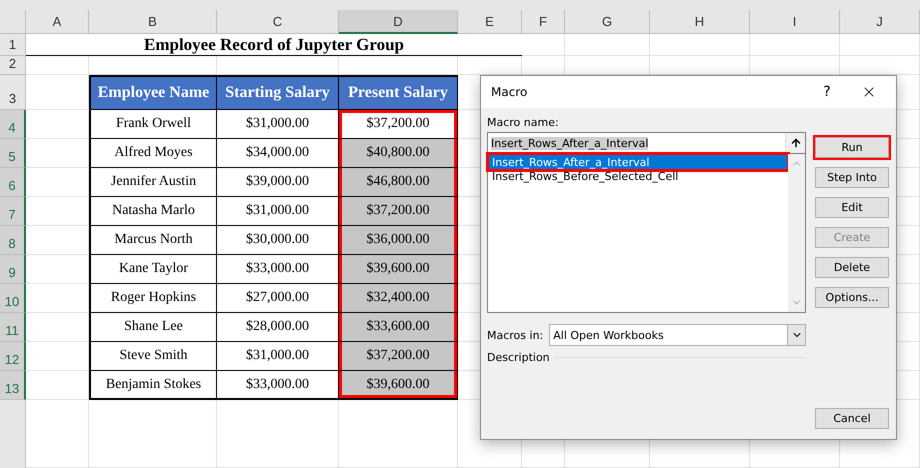 The image size is (920, 468). What do you see at coordinates (153, 298) in the screenshot?
I see `table-cell: Roger Hopkins` at bounding box center [153, 298].